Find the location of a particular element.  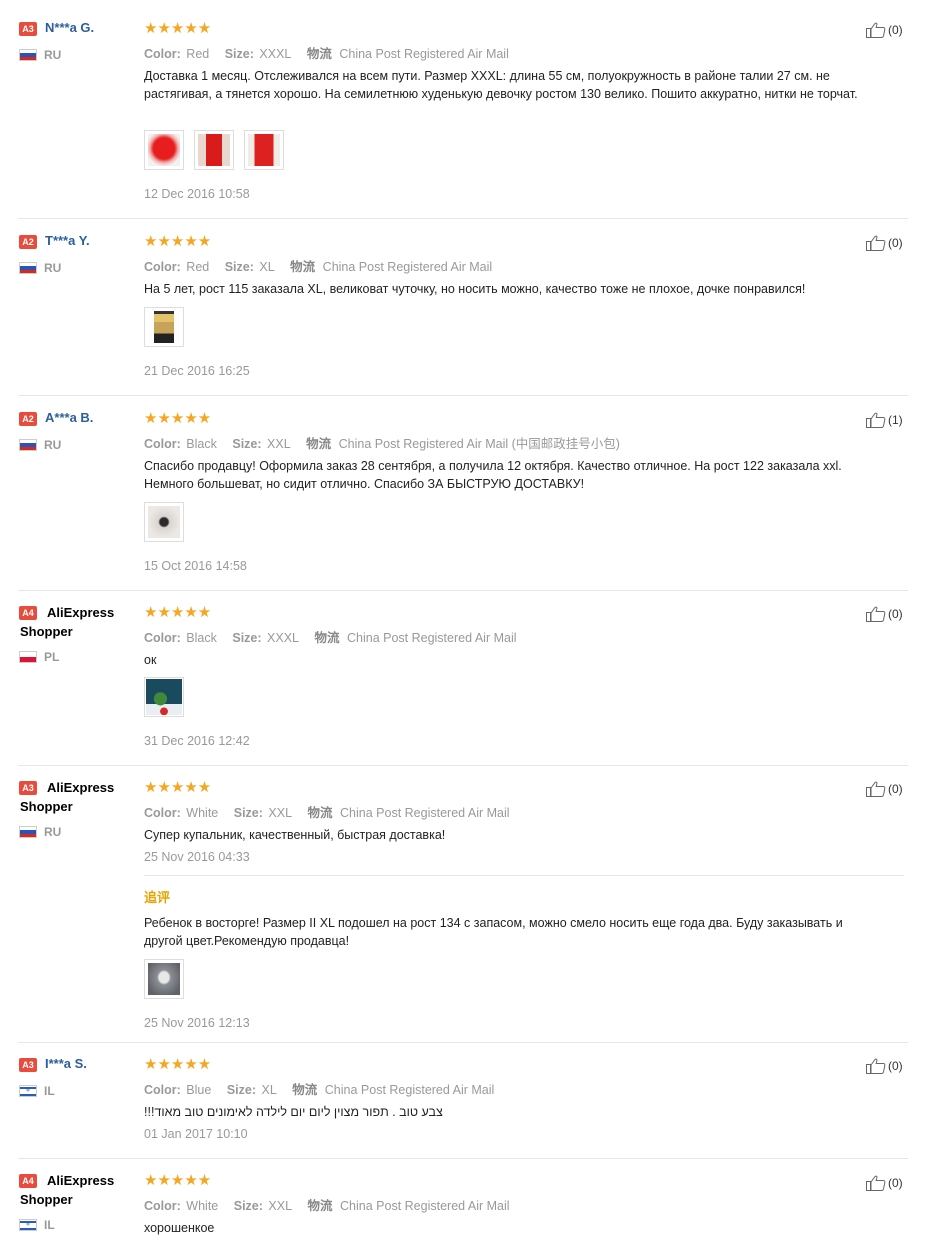

review-date: 15 Oct 2016 14:58 is located at coordinates (195, 566).